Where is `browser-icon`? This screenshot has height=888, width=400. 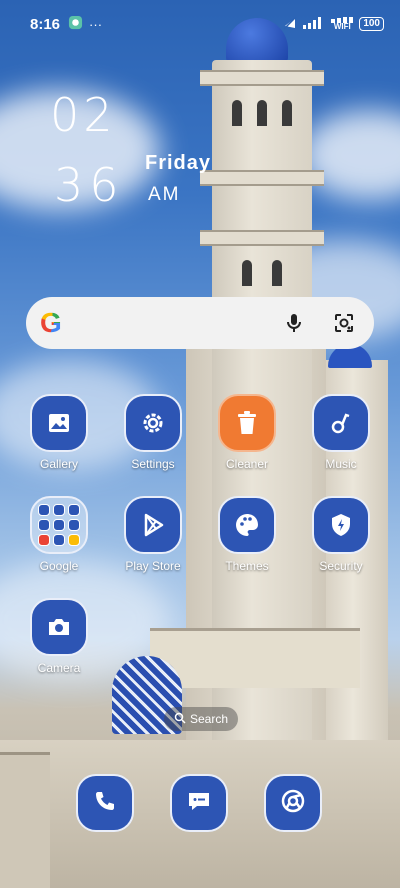
browser-icon is located at coordinates (293, 803).